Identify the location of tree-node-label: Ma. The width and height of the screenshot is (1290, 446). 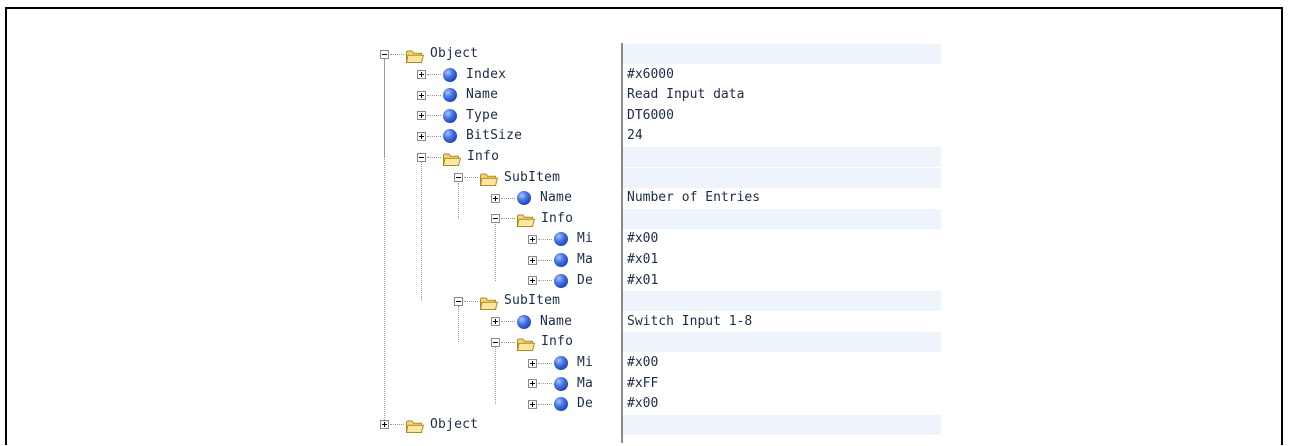
(585, 259).